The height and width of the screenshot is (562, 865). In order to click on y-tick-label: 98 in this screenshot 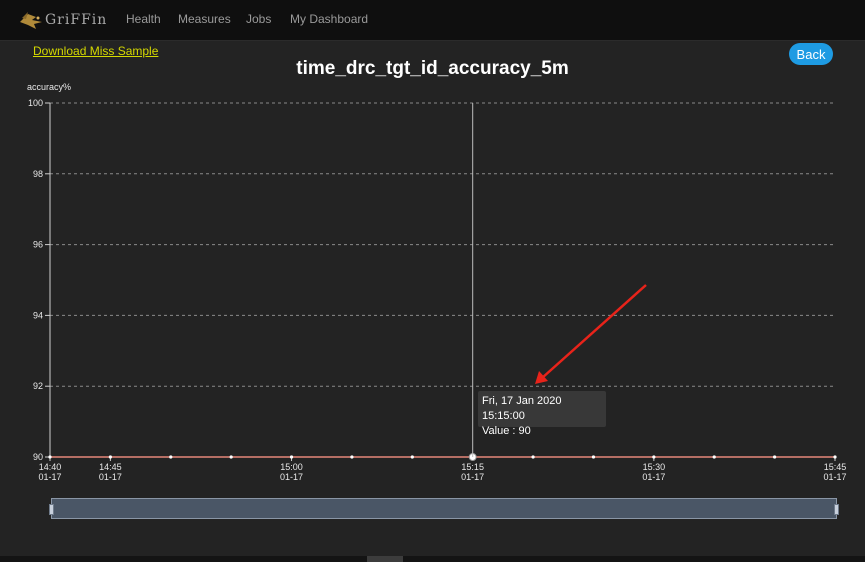, I will do `click(38, 174)`.